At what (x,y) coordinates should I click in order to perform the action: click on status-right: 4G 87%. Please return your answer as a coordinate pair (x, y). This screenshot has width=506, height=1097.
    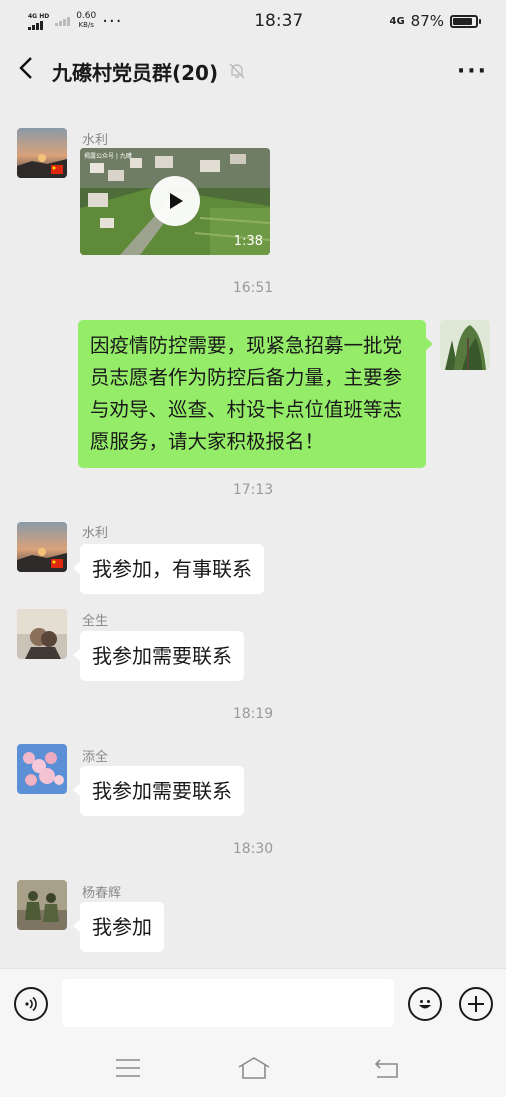
    Looking at the image, I should click on (435, 21).